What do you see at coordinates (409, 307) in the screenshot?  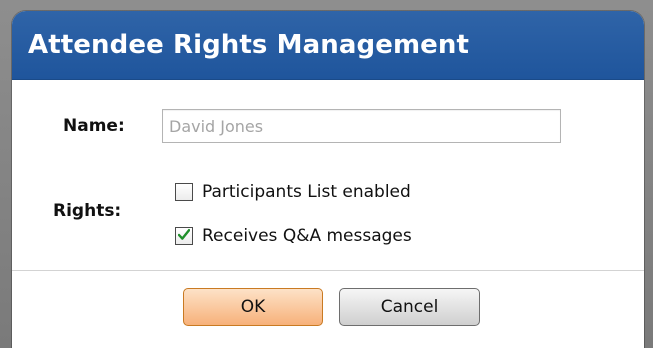 I see `cancel-button: Cancel` at bounding box center [409, 307].